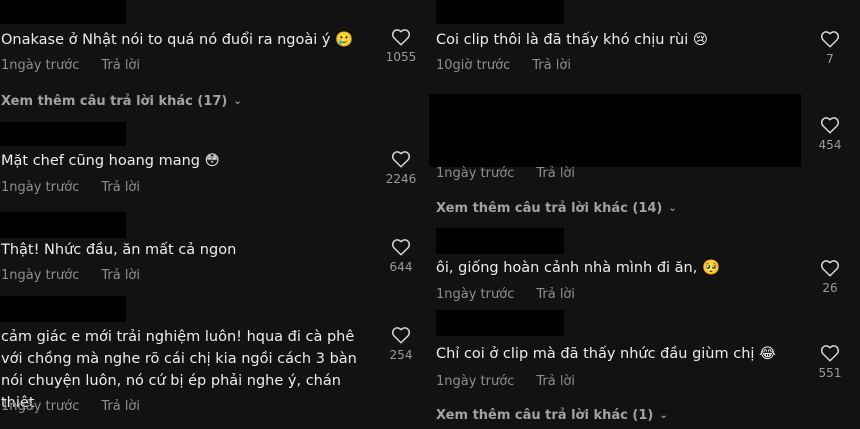 This screenshot has width=860, height=429. What do you see at coordinates (830, 145) in the screenshot?
I see `like-count: 454` at bounding box center [830, 145].